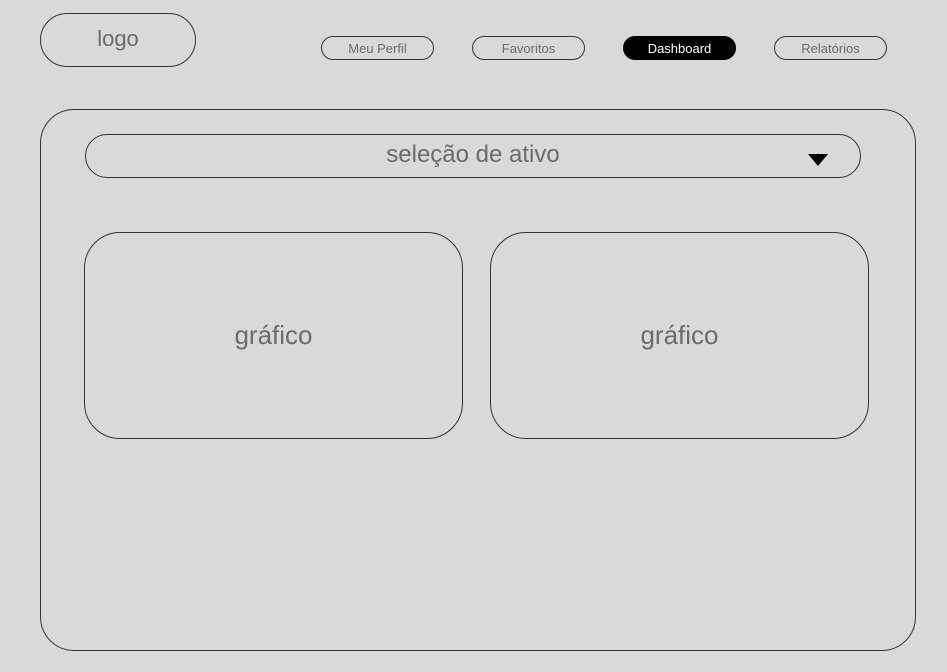 The height and width of the screenshot is (672, 947). What do you see at coordinates (377, 48) in the screenshot?
I see `nav-meu-perfil-button: Meu Perfil` at bounding box center [377, 48].